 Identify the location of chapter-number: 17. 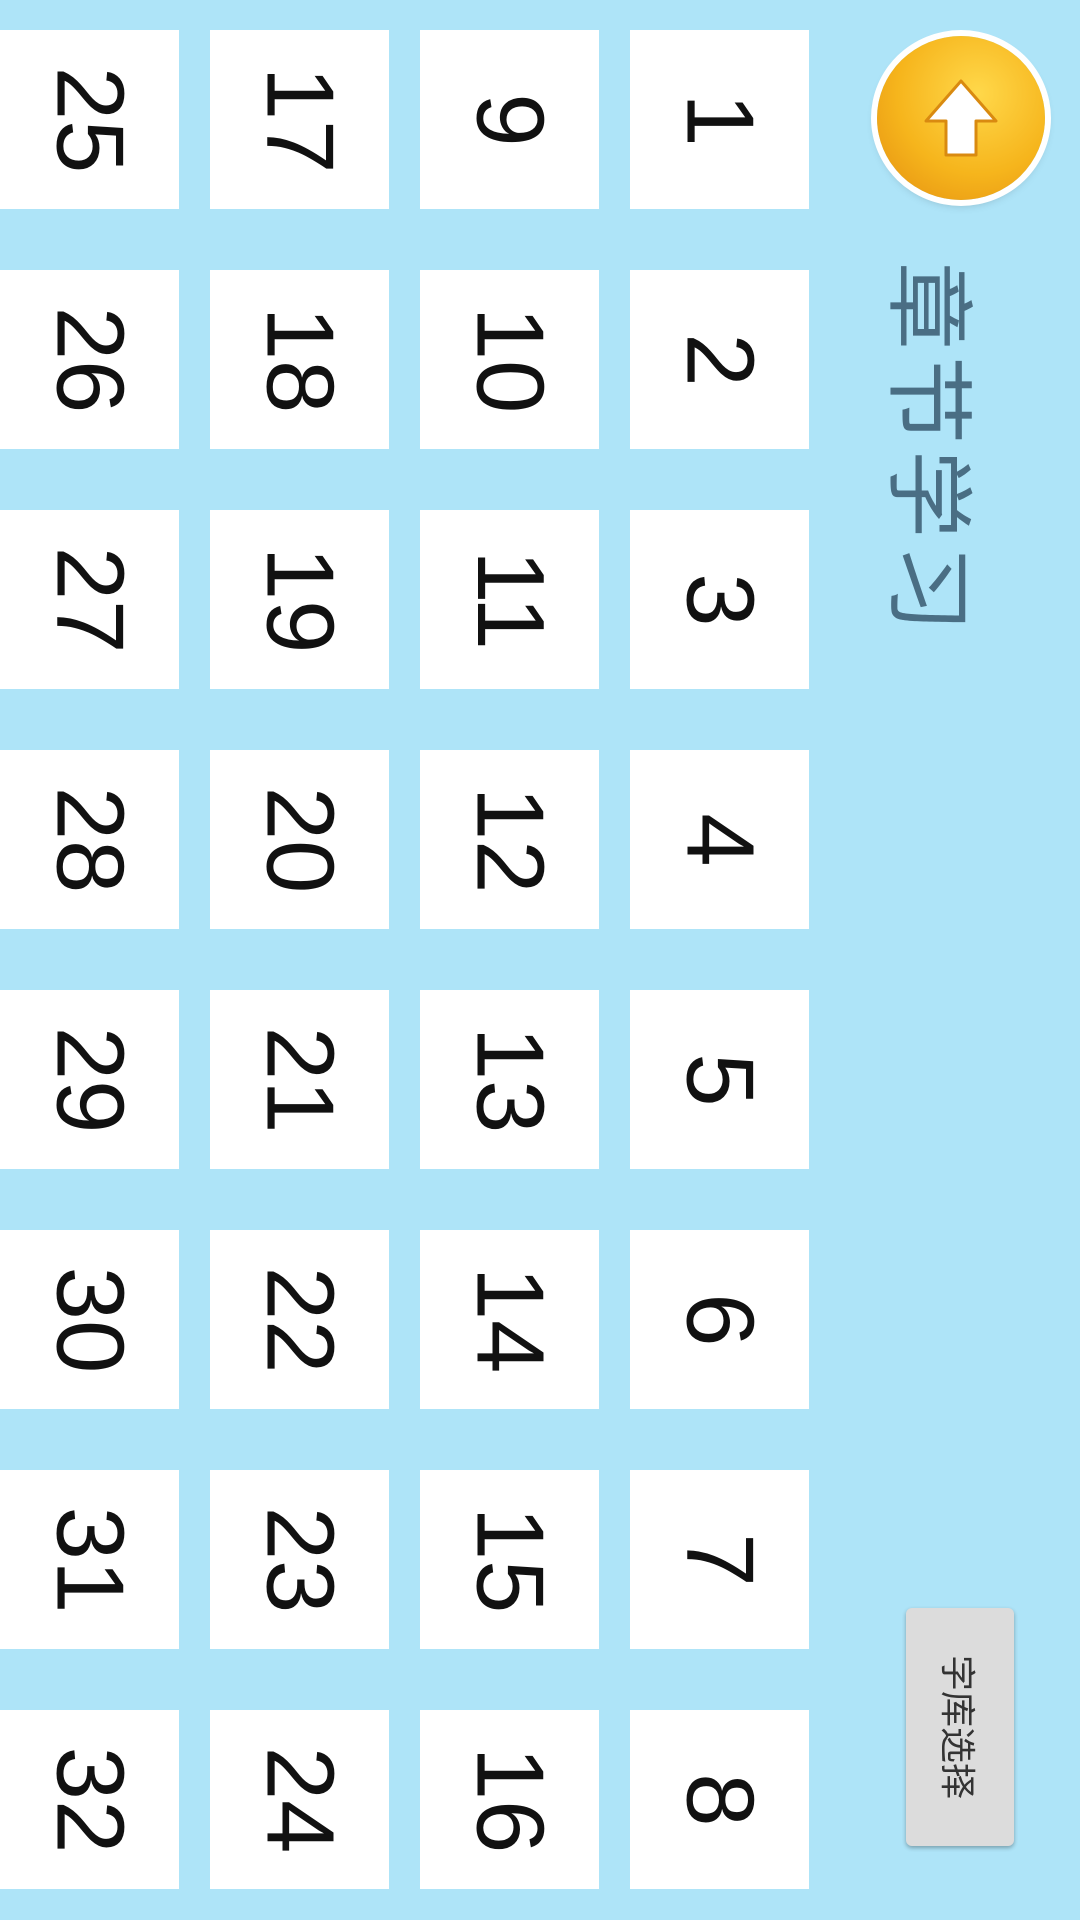
(300, 119).